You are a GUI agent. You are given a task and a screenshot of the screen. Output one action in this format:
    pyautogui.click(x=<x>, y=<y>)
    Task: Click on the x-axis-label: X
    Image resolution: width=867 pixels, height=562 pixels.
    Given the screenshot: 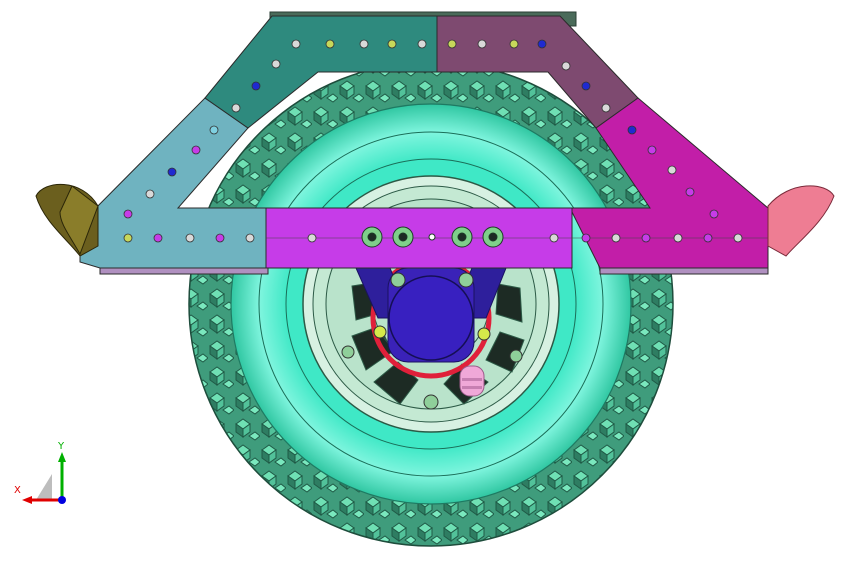 What is the action you would take?
    pyautogui.click(x=17, y=490)
    